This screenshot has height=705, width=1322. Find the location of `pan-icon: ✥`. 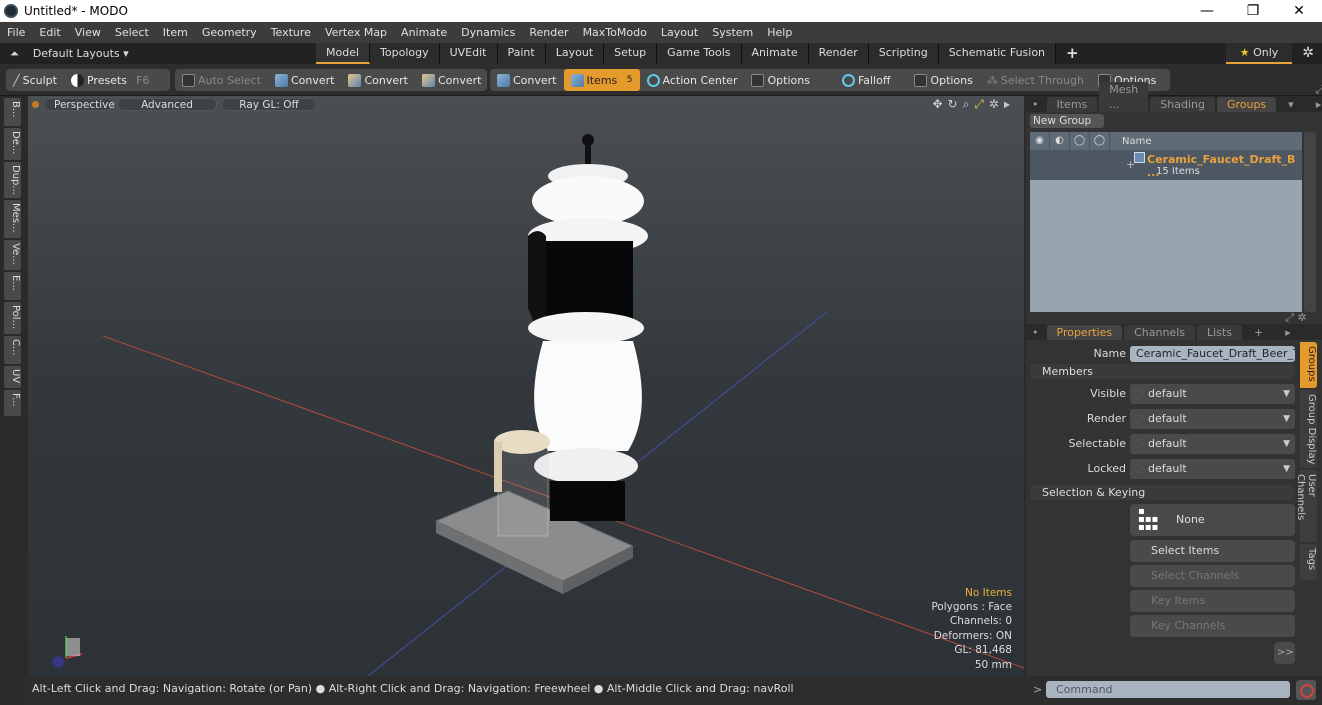

pan-icon: ✥ is located at coordinates (937, 104).